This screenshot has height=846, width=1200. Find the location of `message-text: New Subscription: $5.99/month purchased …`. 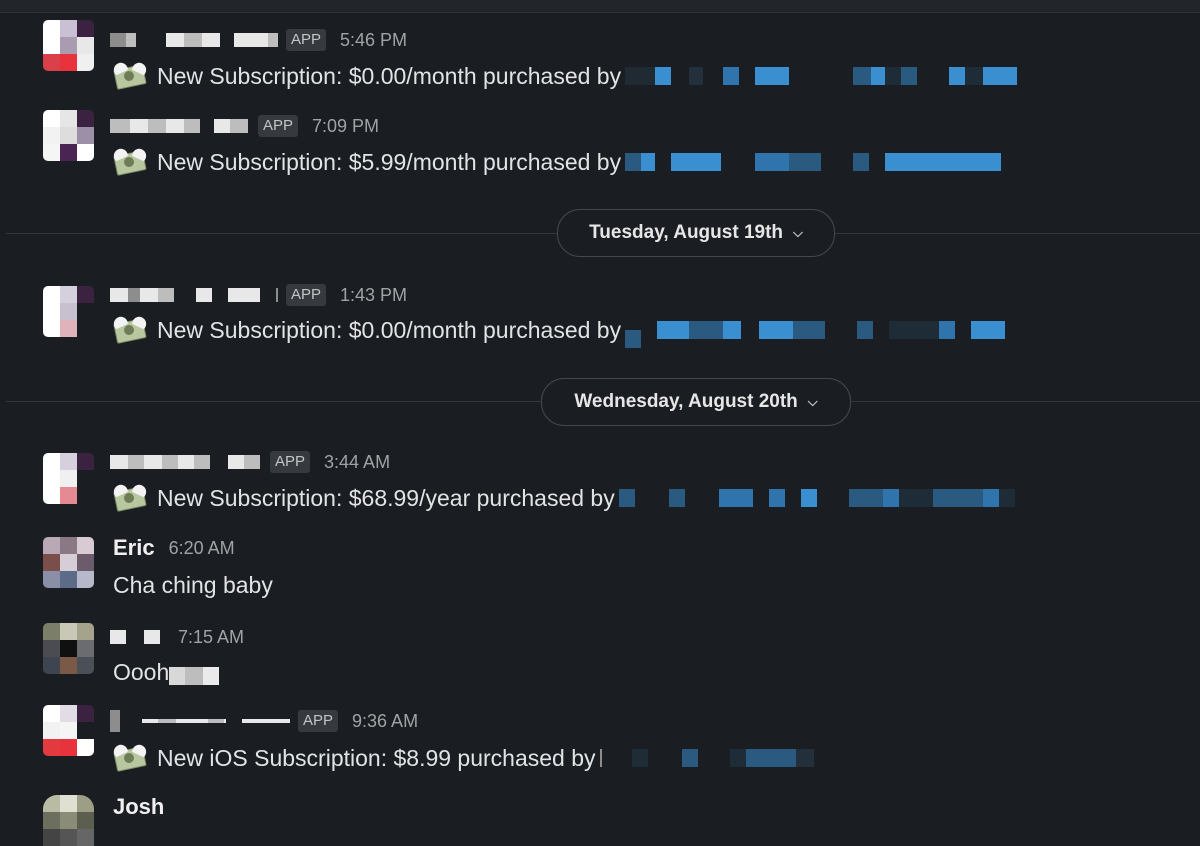

message-text: New Subscription: $5.99/month purchased … is located at coordinates (389, 161).